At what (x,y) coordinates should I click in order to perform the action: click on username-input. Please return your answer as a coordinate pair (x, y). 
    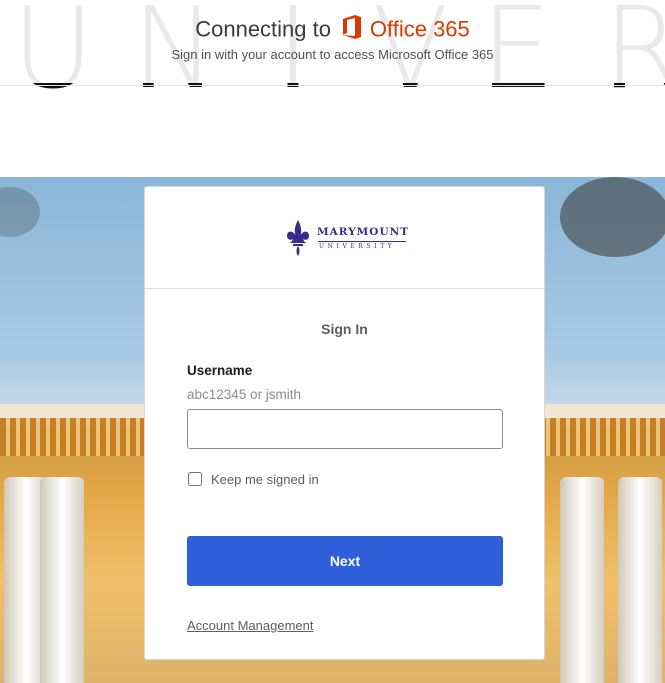
    Looking at the image, I should click on (345, 429).